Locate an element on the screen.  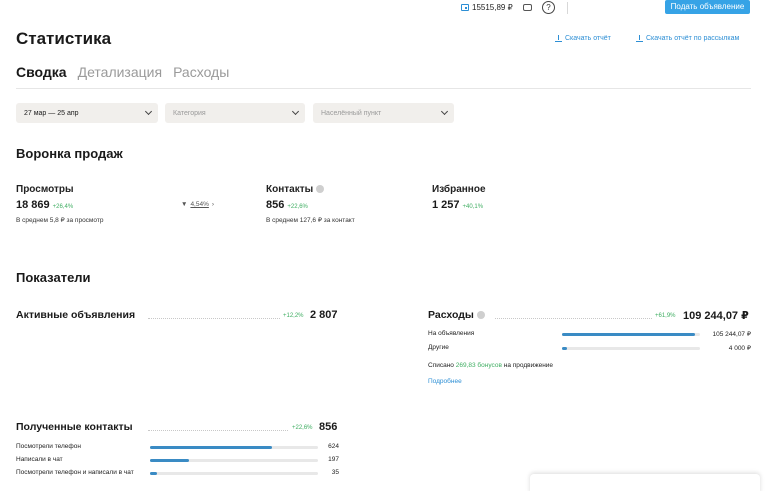
wallet-balance: 15515,89 ₽ is located at coordinates (492, 7).